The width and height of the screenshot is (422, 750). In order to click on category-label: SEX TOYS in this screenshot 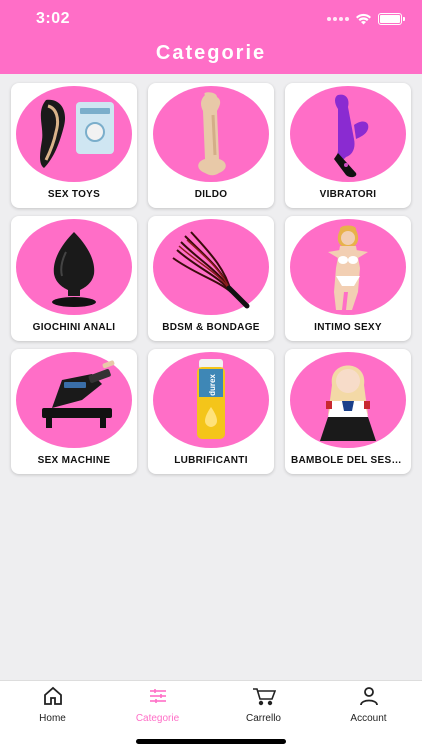, I will do `click(74, 194)`.